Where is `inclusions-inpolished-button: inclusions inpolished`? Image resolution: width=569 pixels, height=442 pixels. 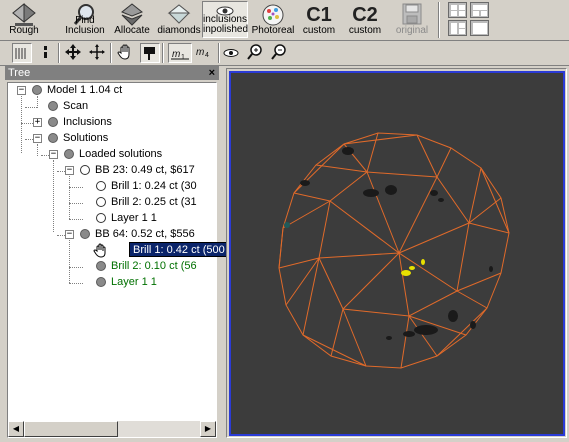
inclusions-inpolished-button: inclusions inpolished is located at coordinates (225, 19).